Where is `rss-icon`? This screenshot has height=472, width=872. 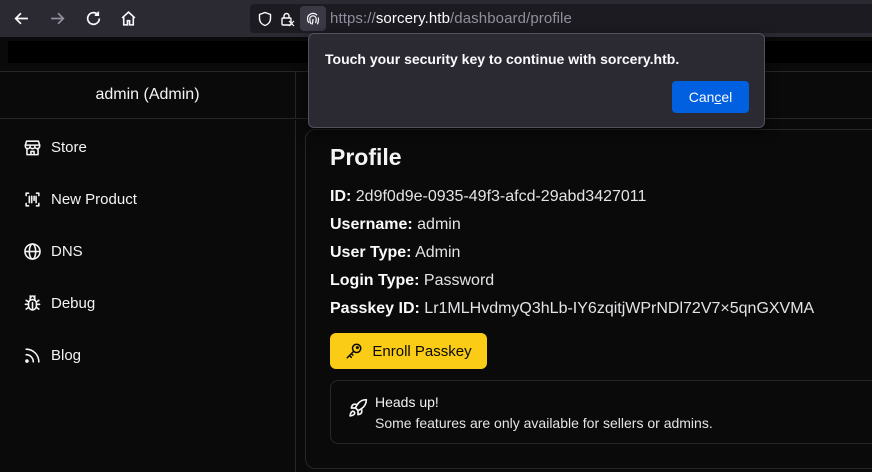 rss-icon is located at coordinates (32, 355).